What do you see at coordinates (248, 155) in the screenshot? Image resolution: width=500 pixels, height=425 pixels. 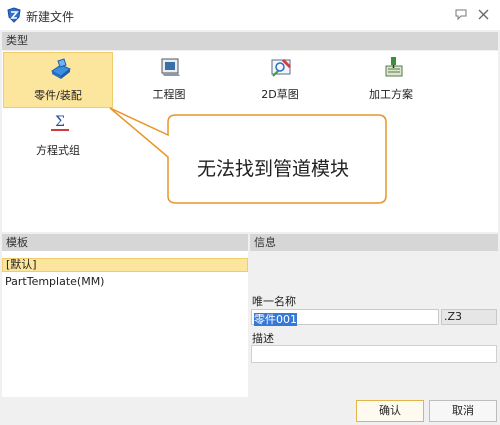 I see `callout-bubble` at bounding box center [248, 155].